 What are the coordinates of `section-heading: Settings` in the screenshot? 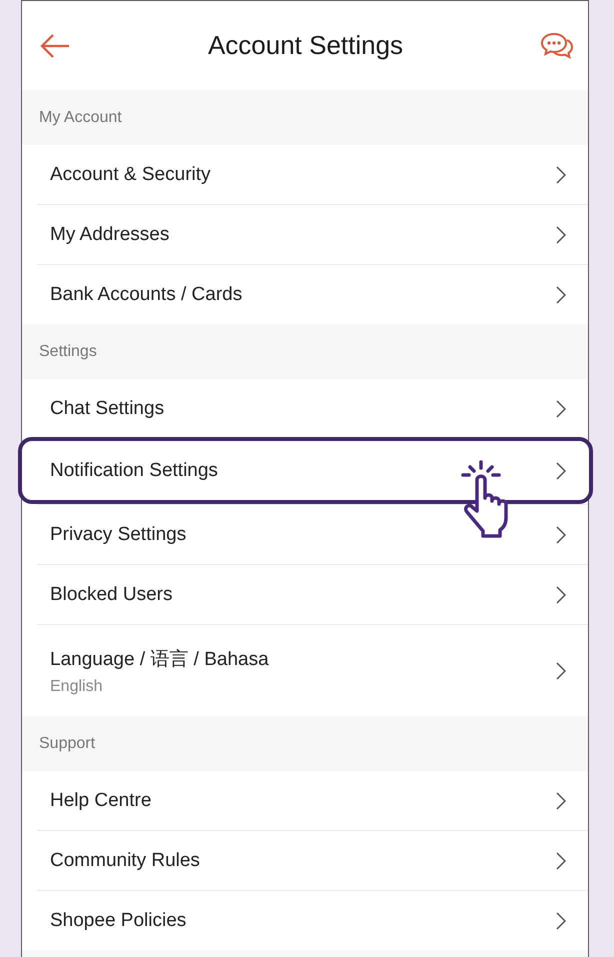 It's located at (68, 352).